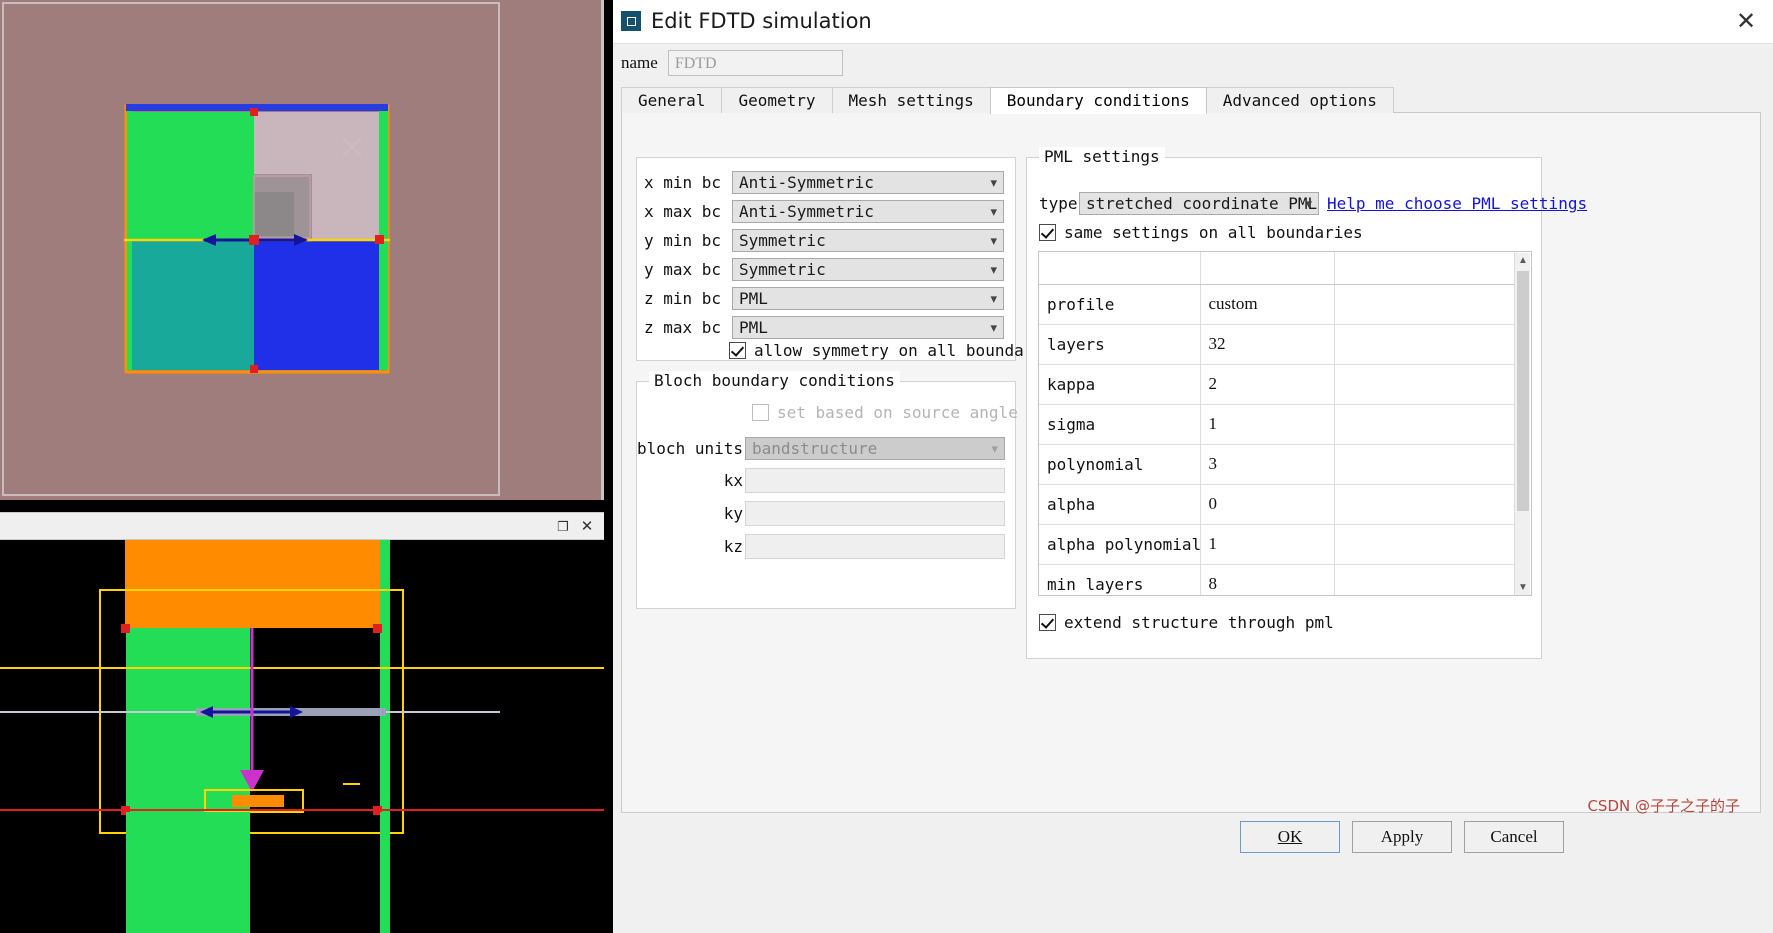 This screenshot has width=1773, height=933. I want to click on cross-section-drawing, so click(302, 736).